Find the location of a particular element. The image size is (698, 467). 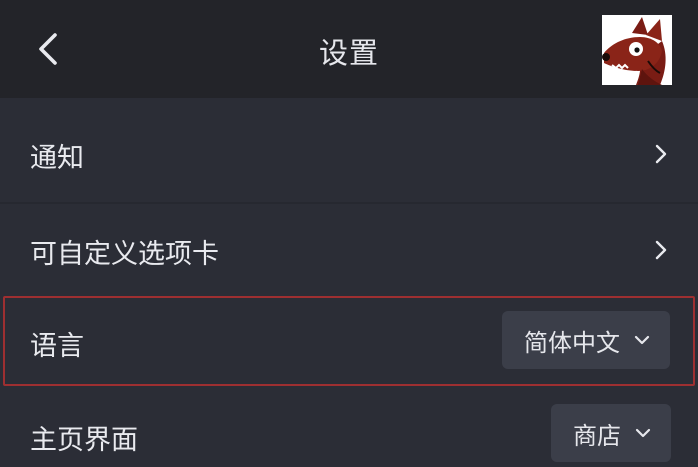

language-label: 语言 is located at coordinates (57, 346).